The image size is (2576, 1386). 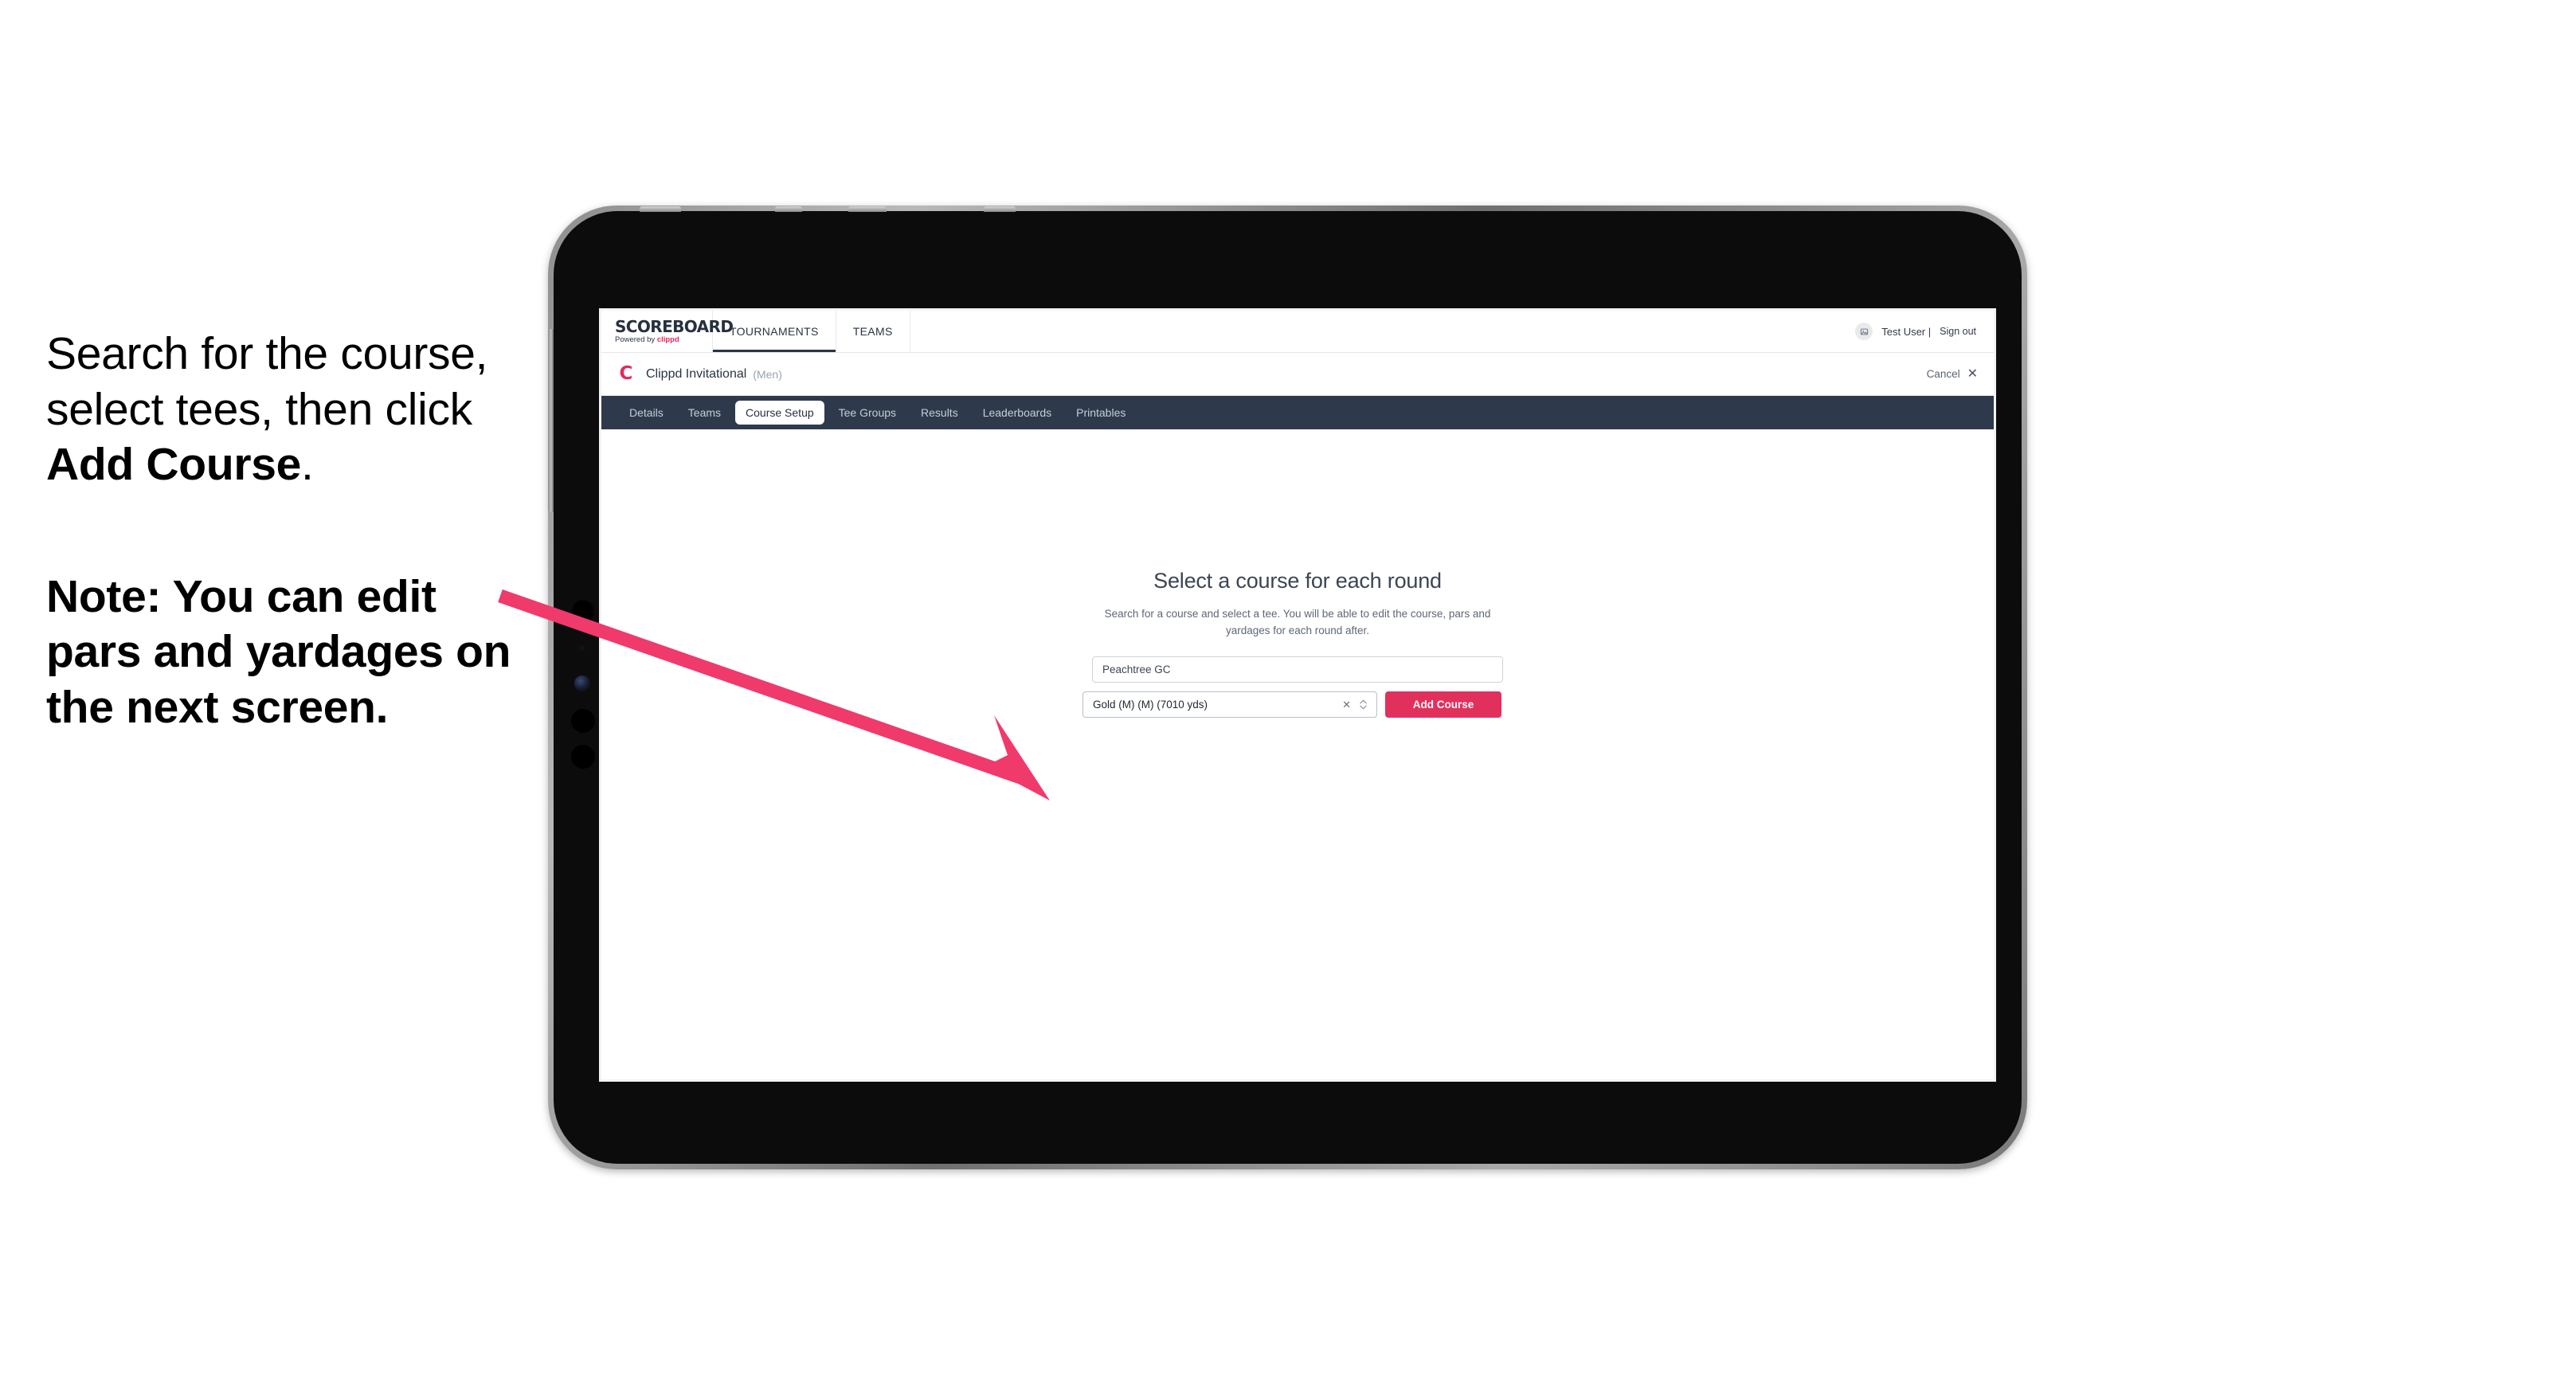 I want to click on brand-tagline: Powered by clippd, so click(x=663, y=340).